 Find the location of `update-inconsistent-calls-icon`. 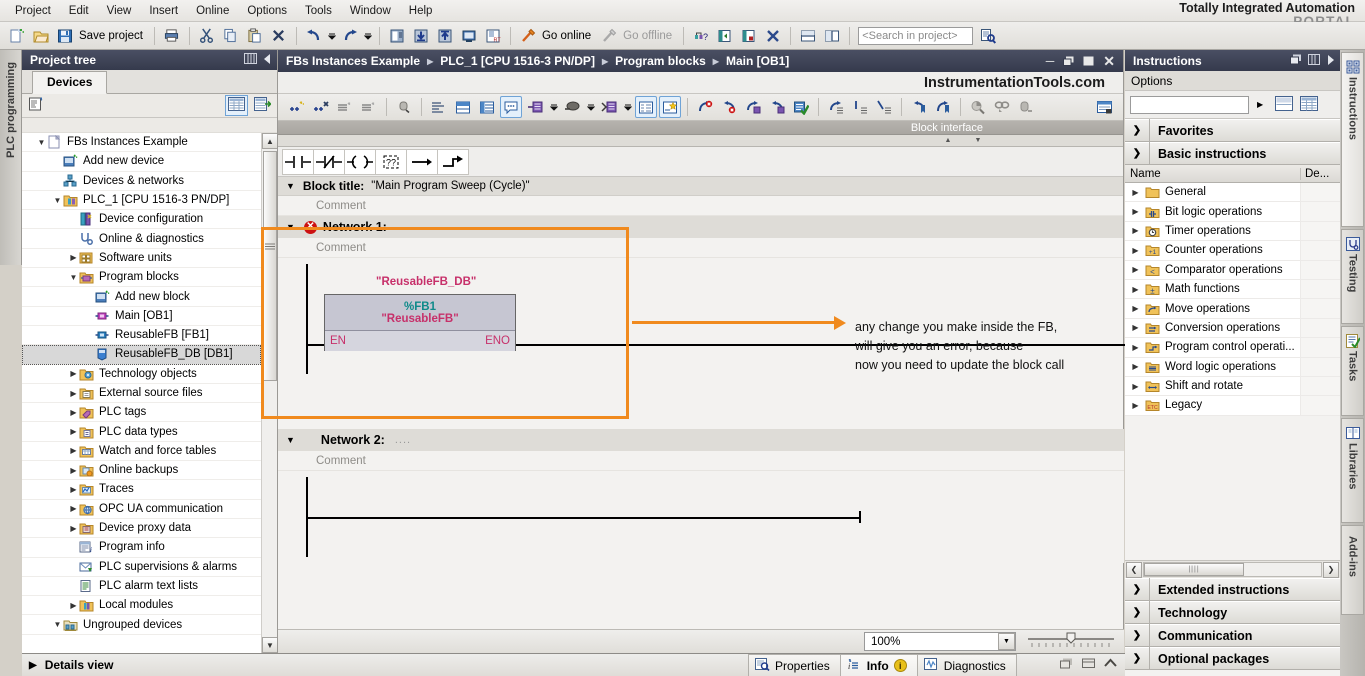

update-inconsistent-calls-icon is located at coordinates (801, 107).